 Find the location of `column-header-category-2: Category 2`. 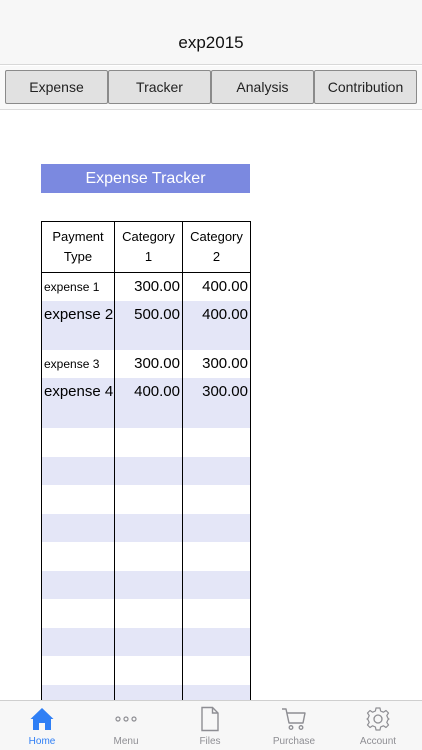

column-header-category-2: Category 2 is located at coordinates (216, 247).